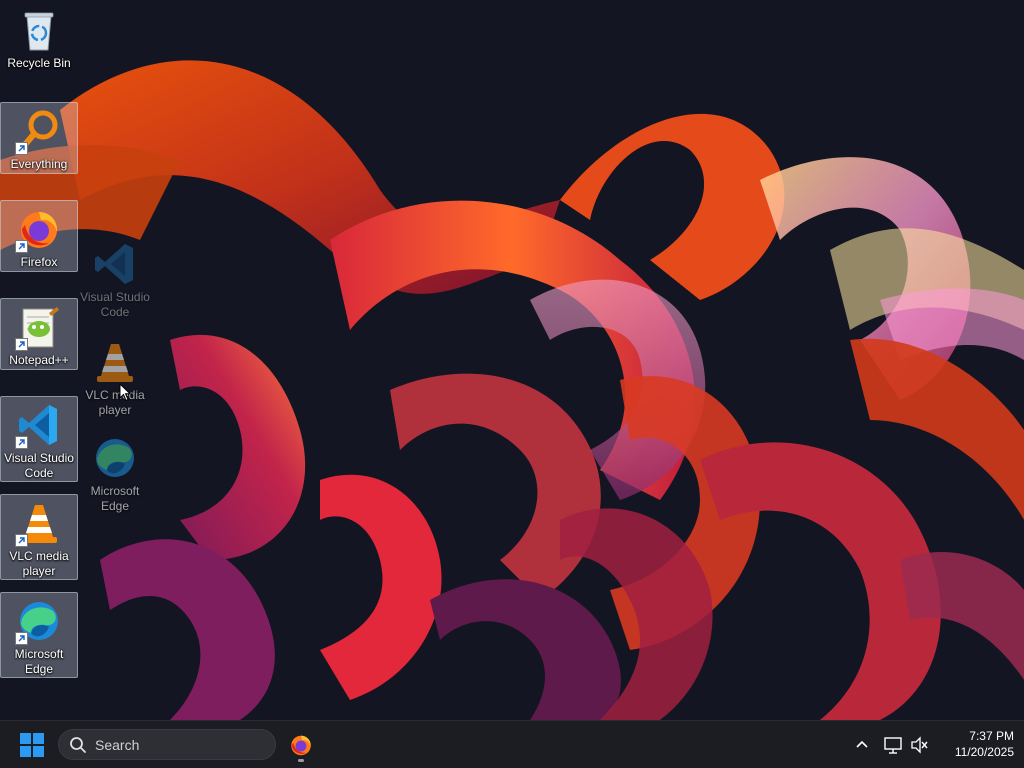 The image size is (1024, 768). What do you see at coordinates (117, 744) in the screenshot?
I see `search-placeholder: Search` at bounding box center [117, 744].